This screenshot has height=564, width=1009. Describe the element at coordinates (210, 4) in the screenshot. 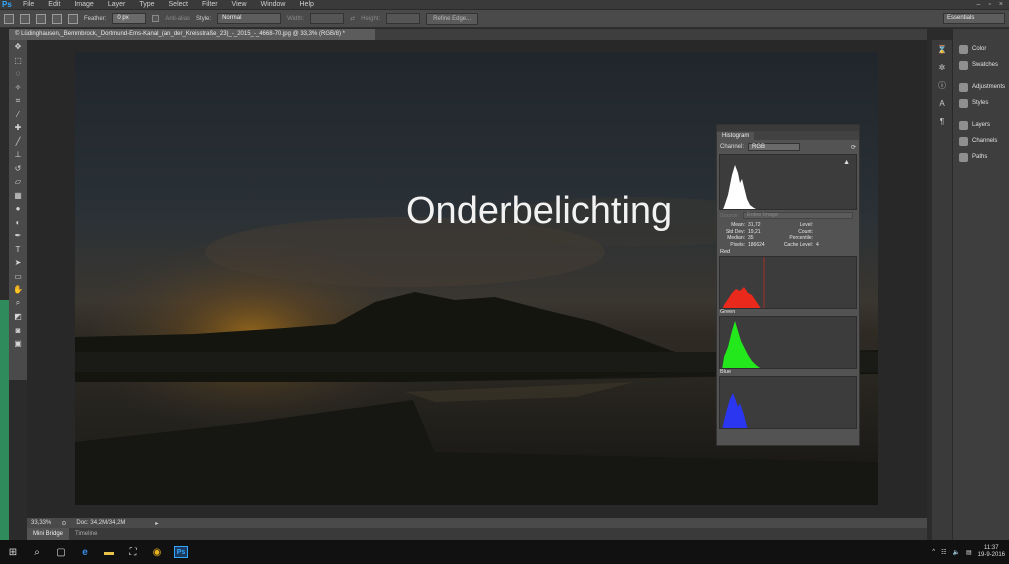

I see `menu-filter: Filter` at that location.